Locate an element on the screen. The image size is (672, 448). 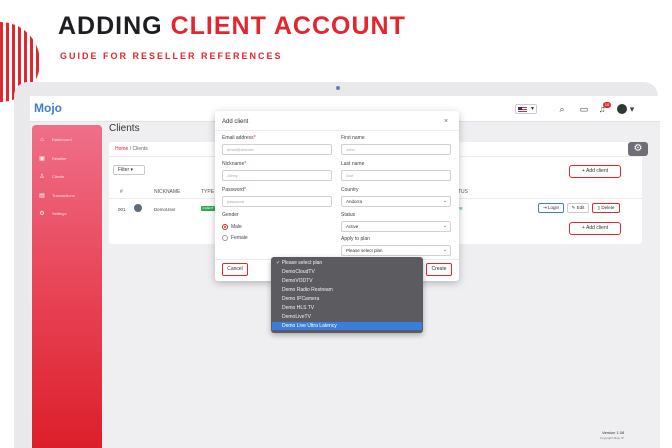
page-title: Clients is located at coordinates (124, 128).